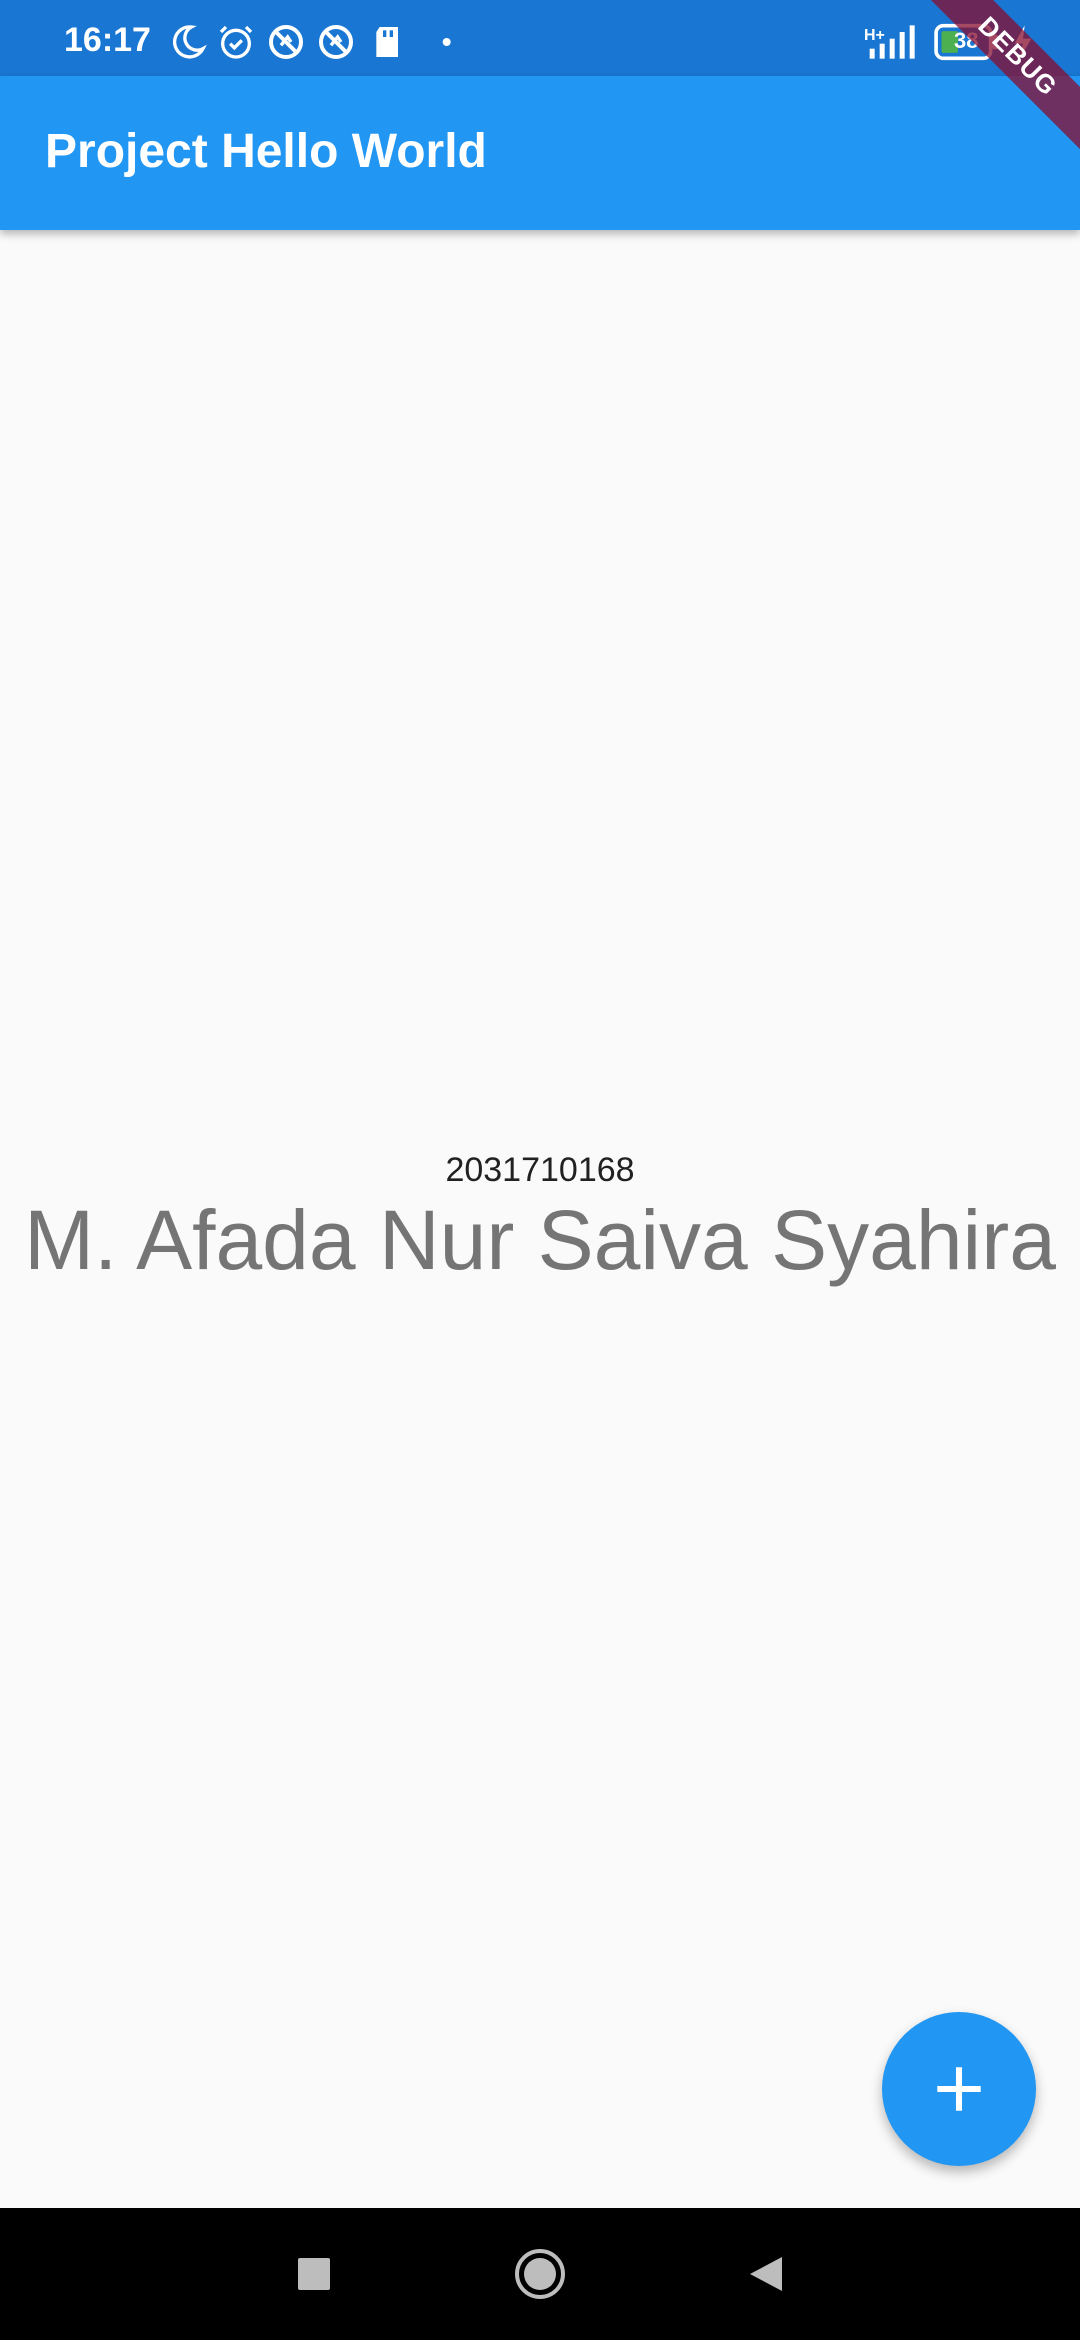 The width and height of the screenshot is (1080, 2340). I want to click on signal-icon, so click(893, 42).